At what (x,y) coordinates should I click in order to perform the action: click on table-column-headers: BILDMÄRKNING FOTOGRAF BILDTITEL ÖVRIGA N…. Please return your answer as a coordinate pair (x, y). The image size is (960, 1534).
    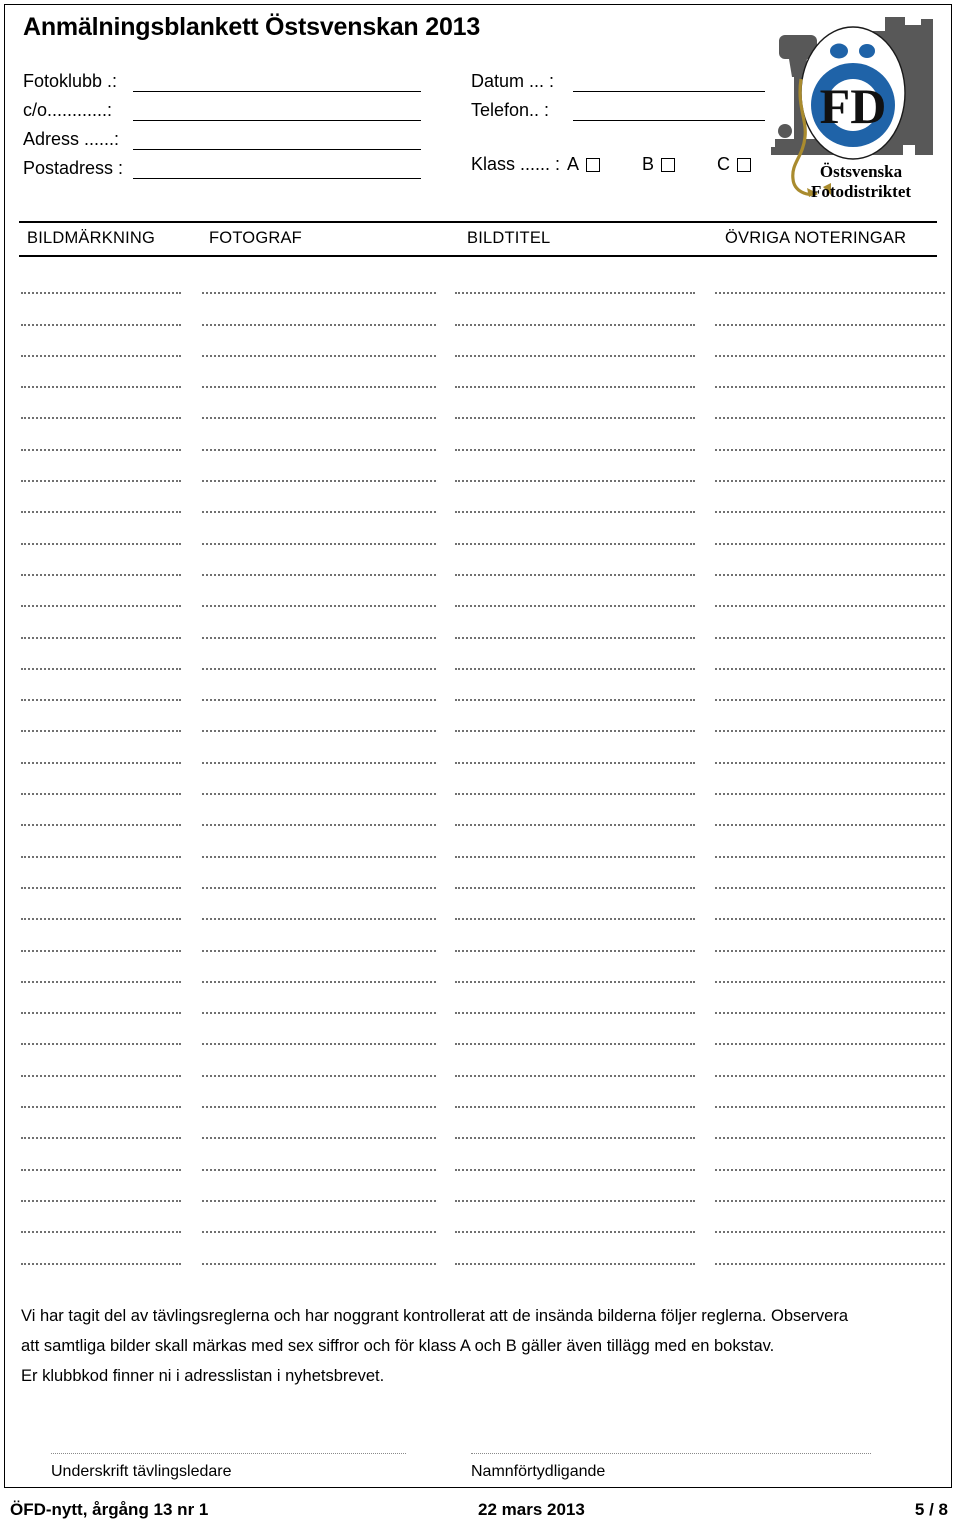
    Looking at the image, I should click on (478, 239).